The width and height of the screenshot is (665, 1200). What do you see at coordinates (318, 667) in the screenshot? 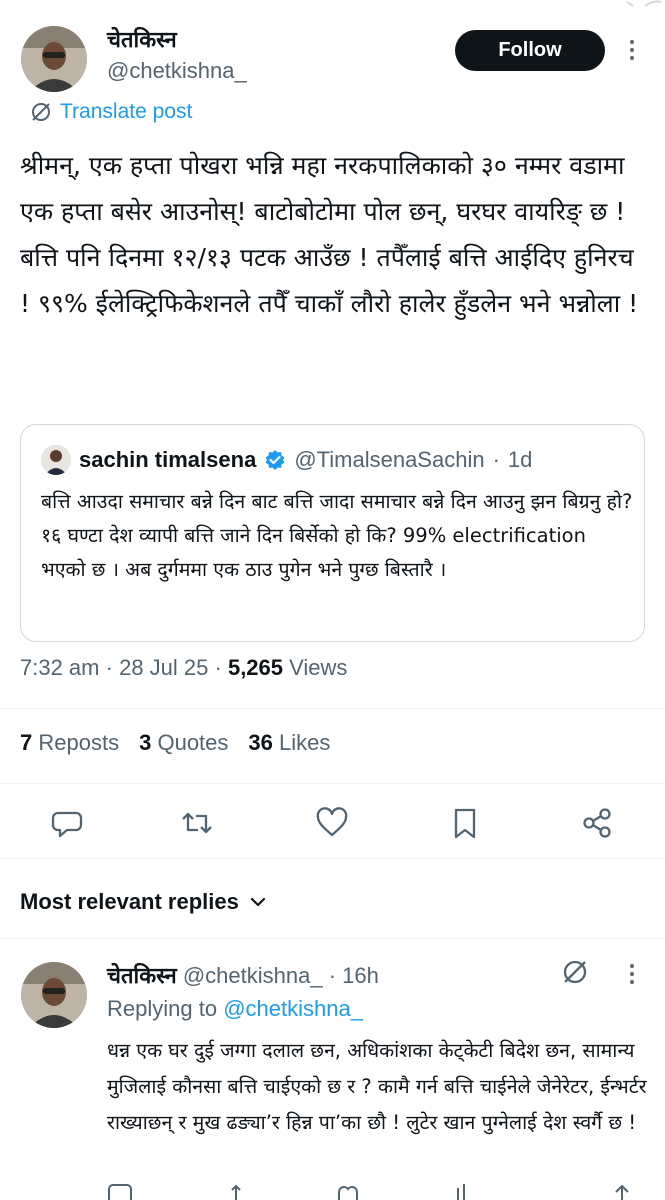
I see `views-label: Views` at bounding box center [318, 667].